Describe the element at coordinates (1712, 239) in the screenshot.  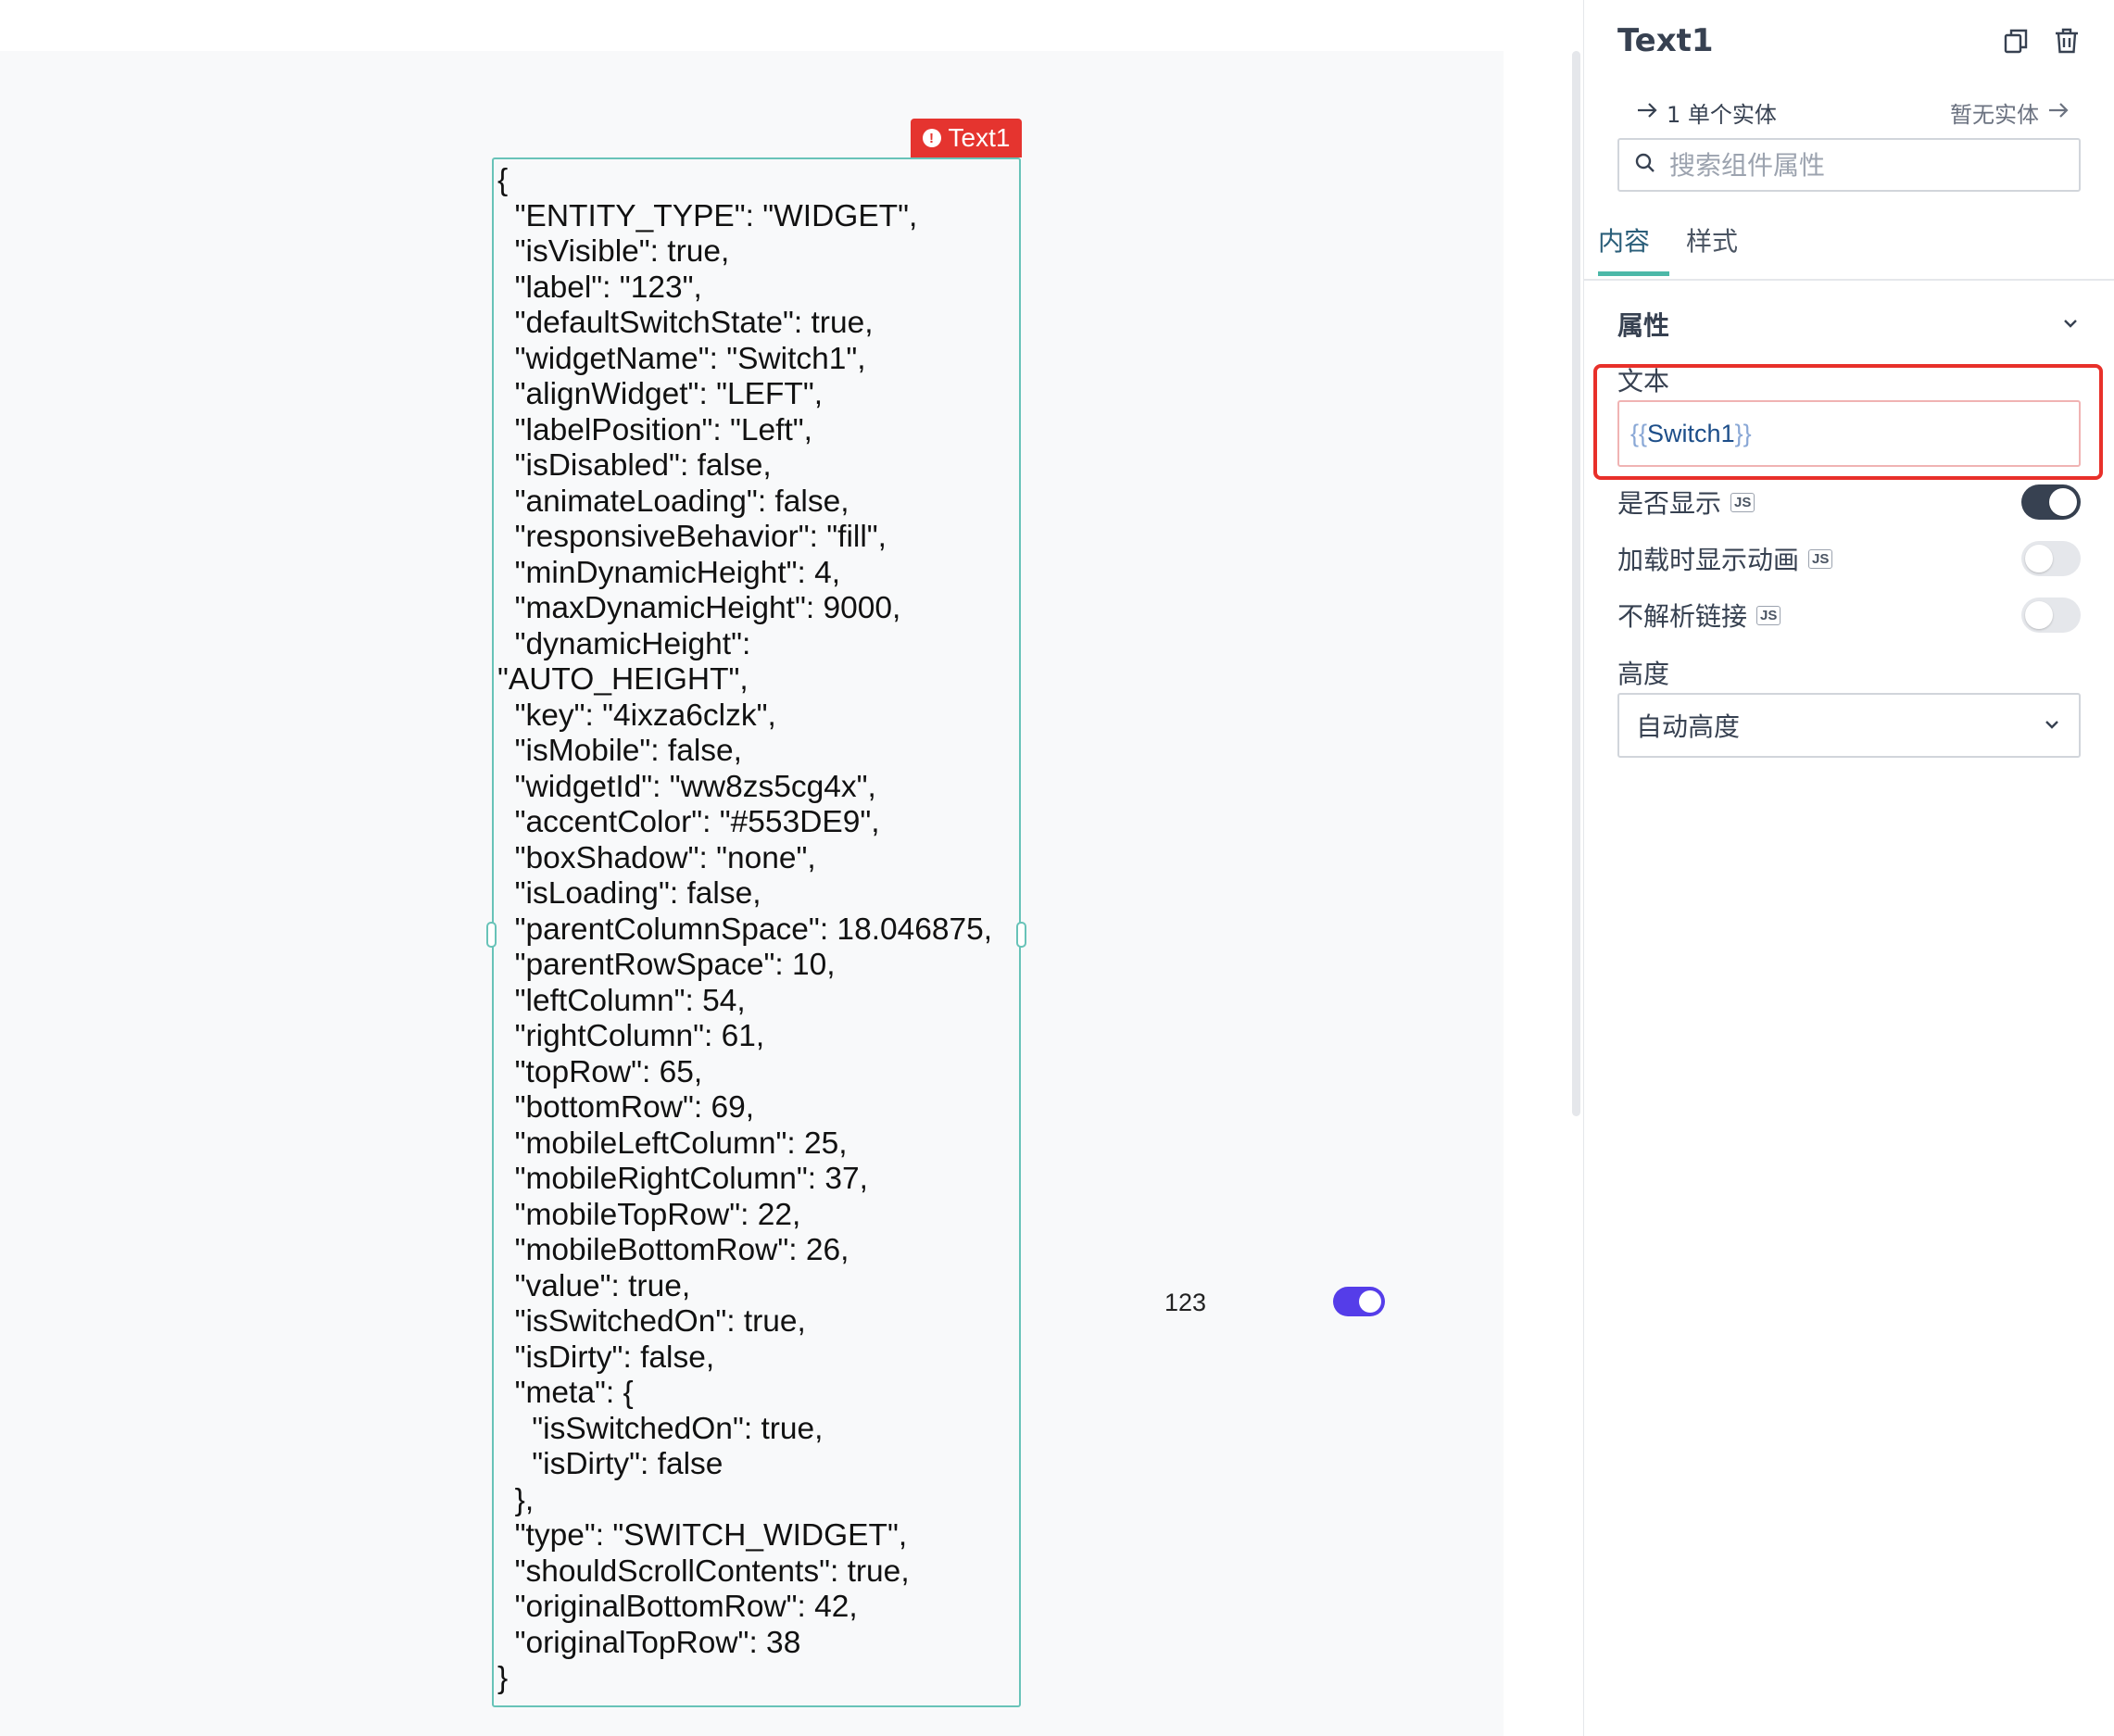
I see `tab-style: 样式` at that location.